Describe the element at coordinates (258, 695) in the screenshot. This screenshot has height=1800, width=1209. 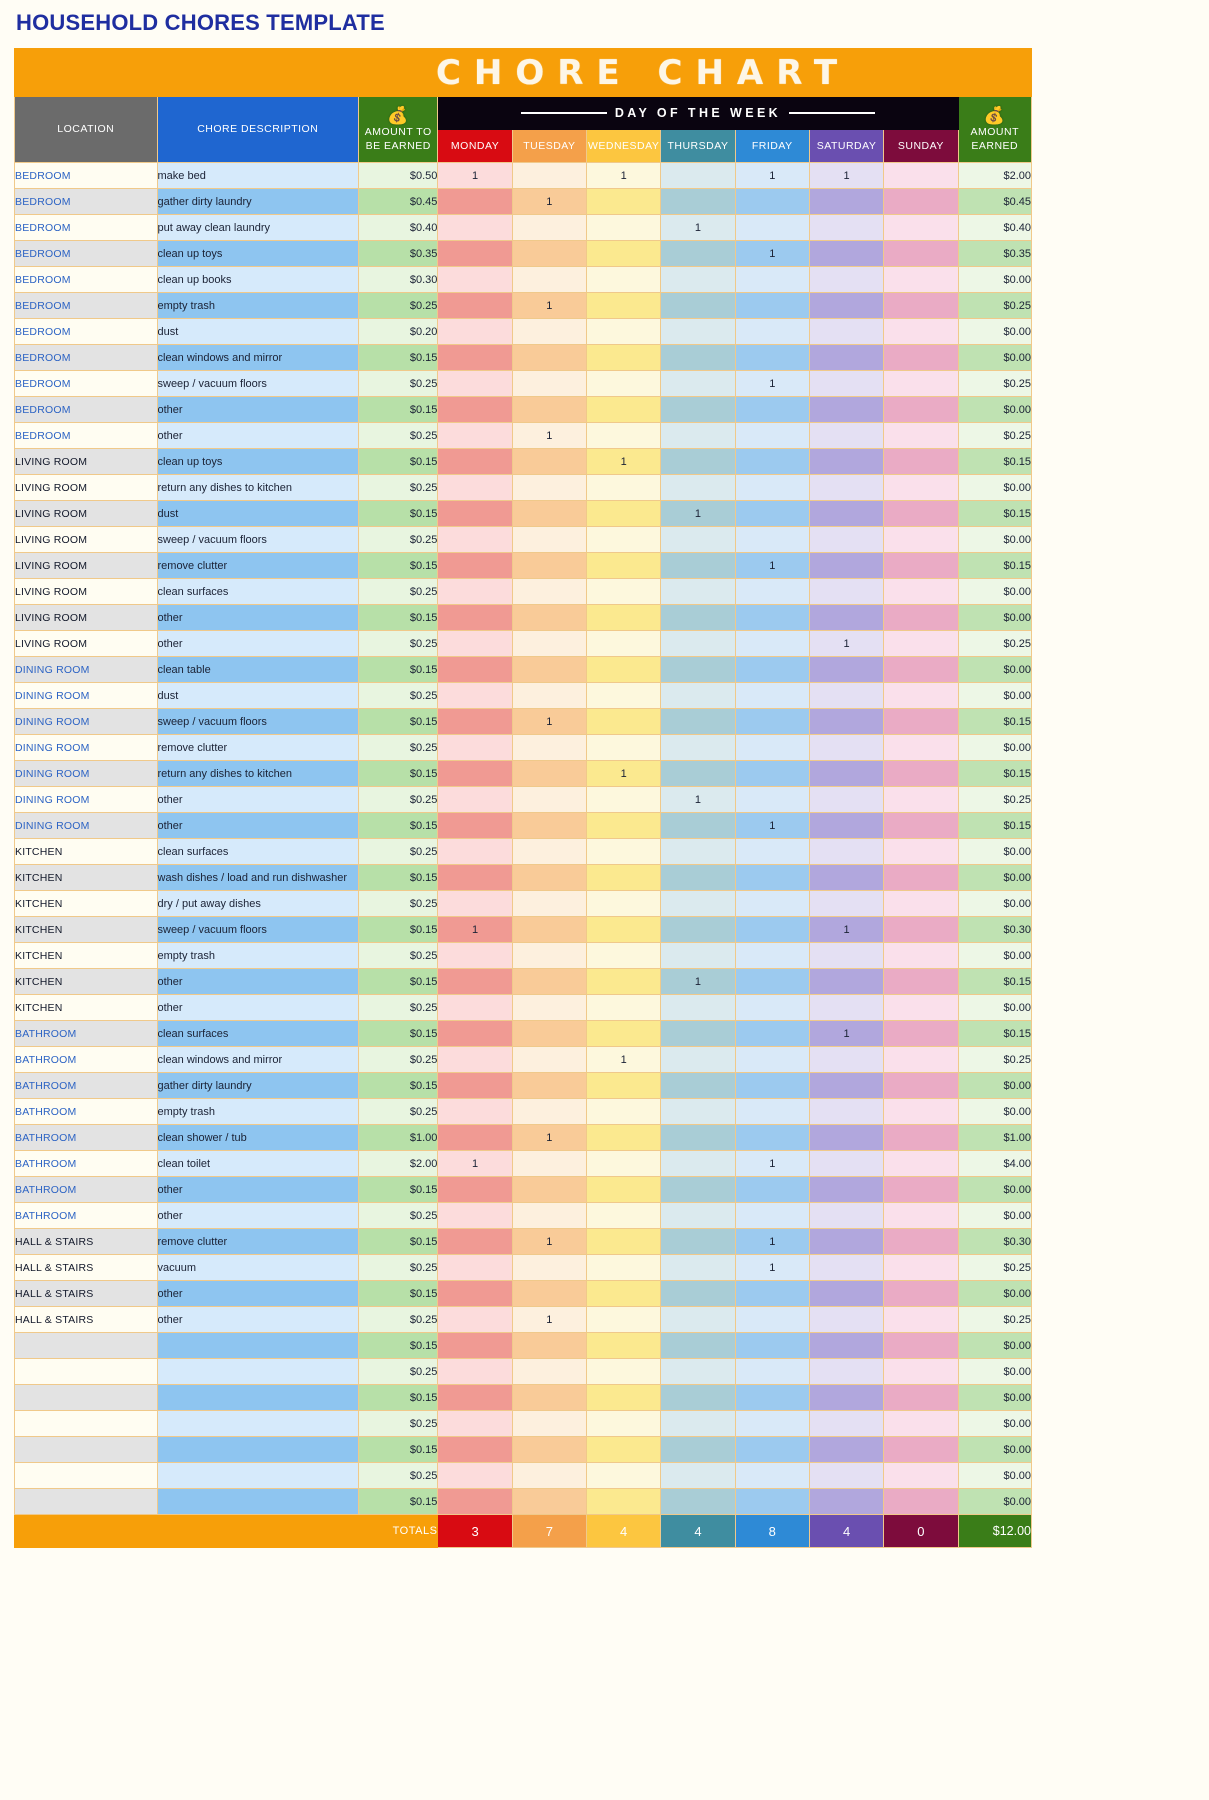
I see `cell-chore-description: dust` at that location.